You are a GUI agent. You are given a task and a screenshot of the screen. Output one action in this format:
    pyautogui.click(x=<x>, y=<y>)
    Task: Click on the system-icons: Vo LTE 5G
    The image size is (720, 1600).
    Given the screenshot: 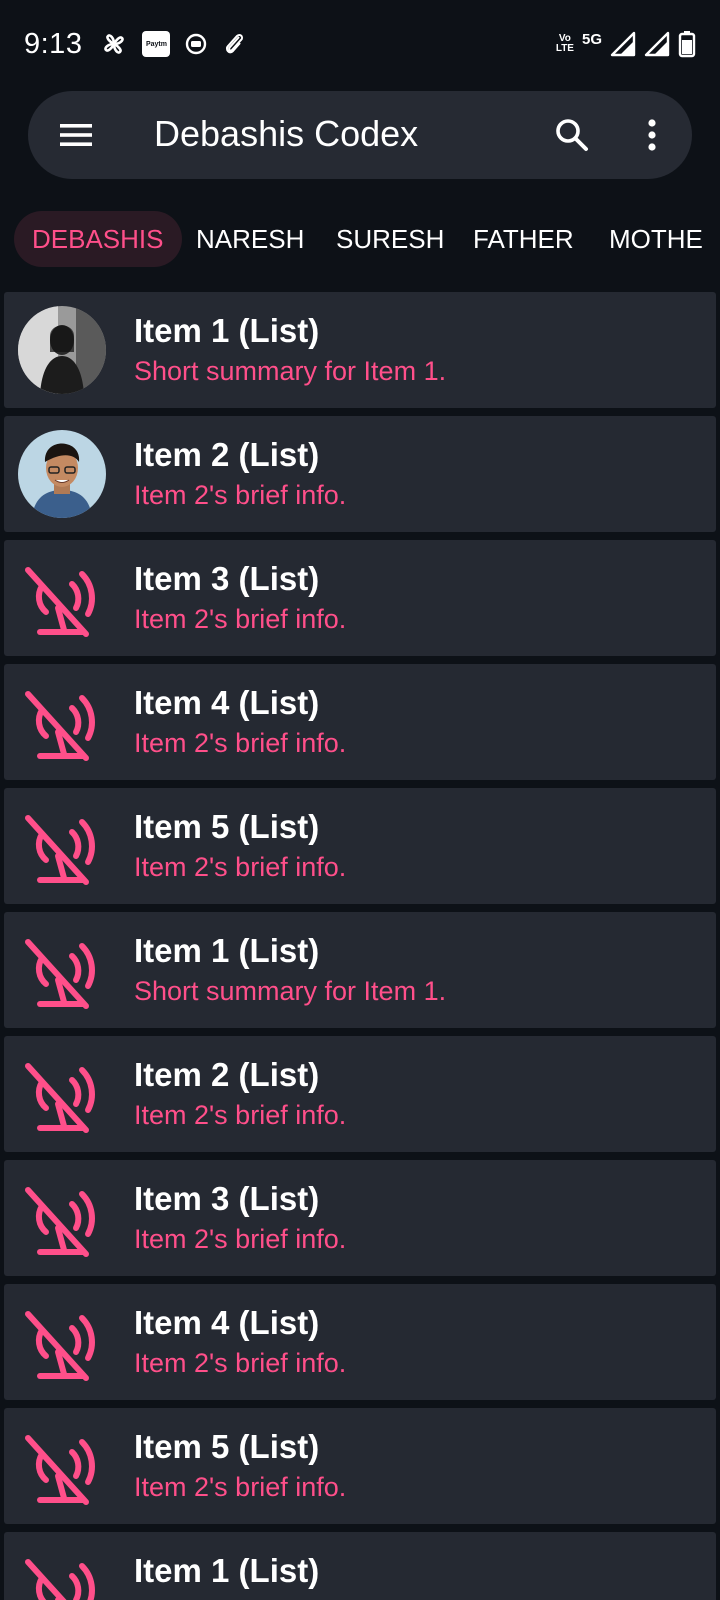 What is the action you would take?
    pyautogui.click(x=626, y=44)
    